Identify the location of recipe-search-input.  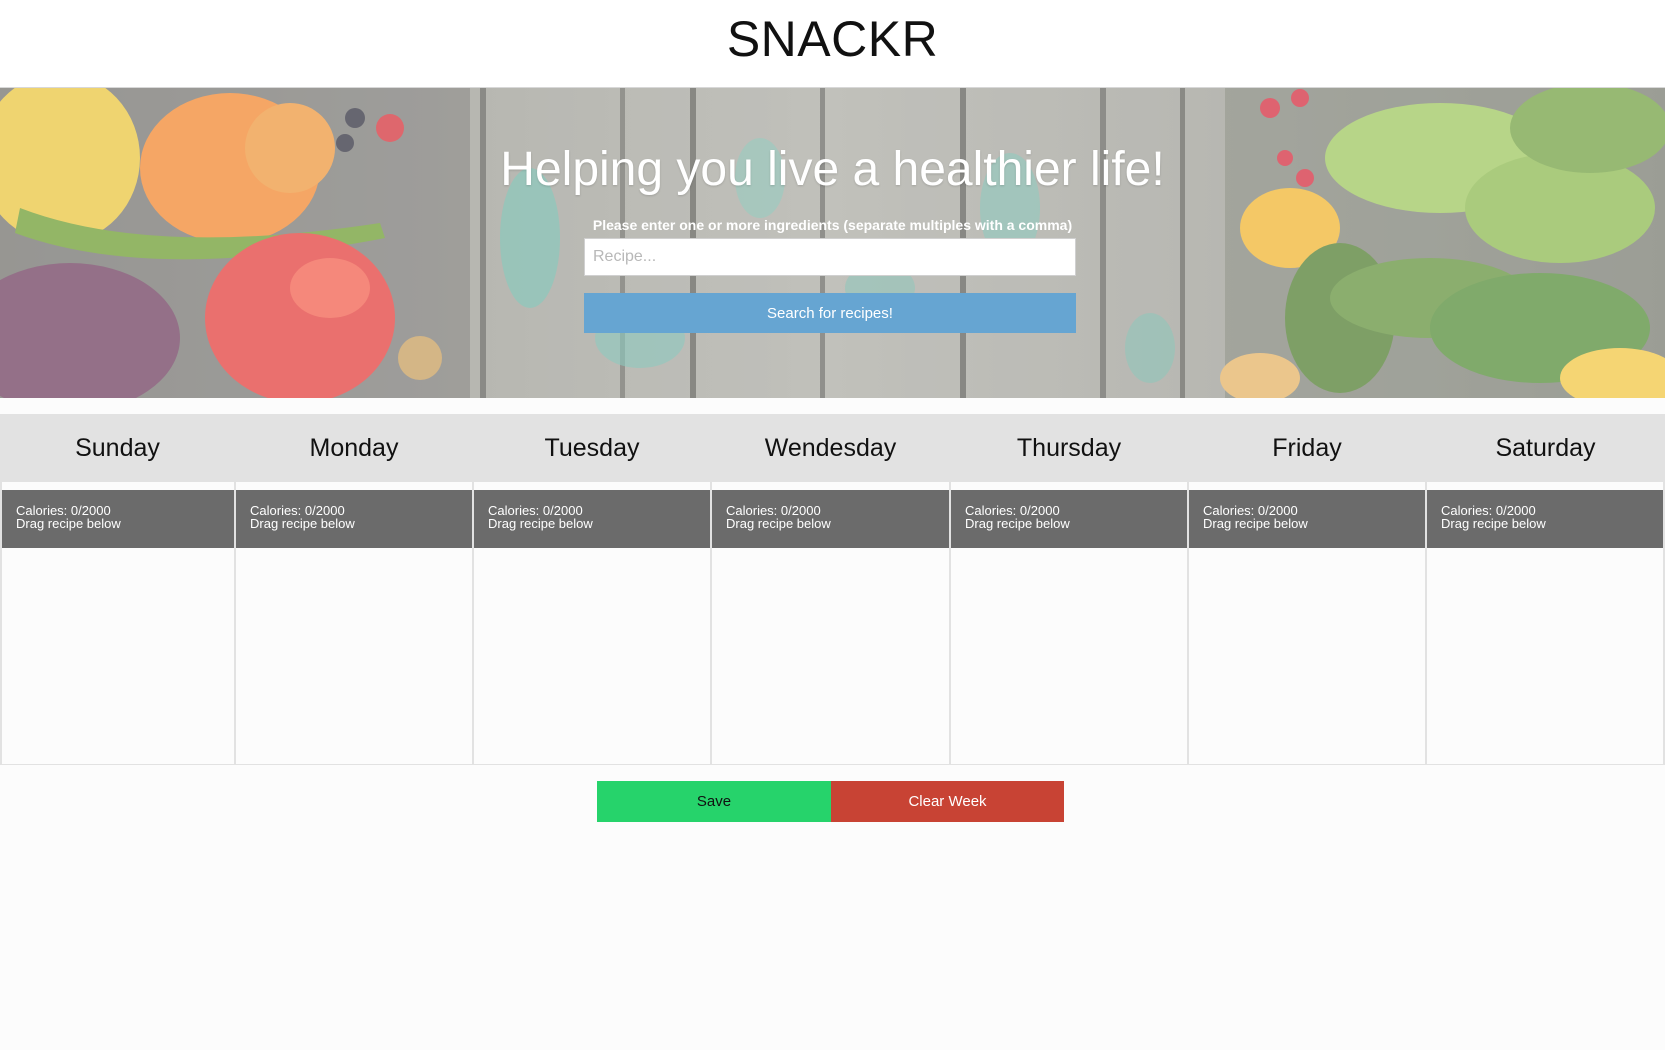
(830, 257).